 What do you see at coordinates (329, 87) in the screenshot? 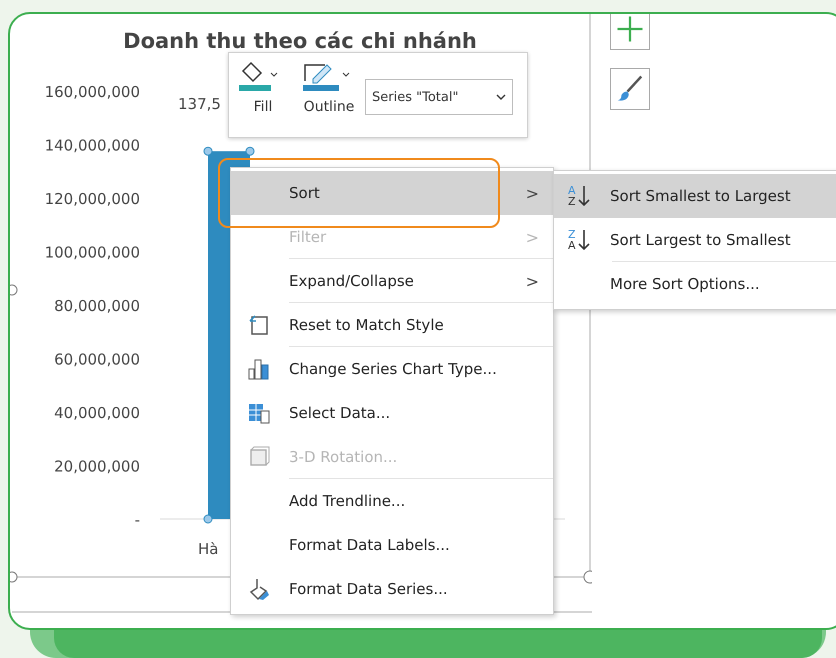
I see `outline-button: Outline` at bounding box center [329, 87].